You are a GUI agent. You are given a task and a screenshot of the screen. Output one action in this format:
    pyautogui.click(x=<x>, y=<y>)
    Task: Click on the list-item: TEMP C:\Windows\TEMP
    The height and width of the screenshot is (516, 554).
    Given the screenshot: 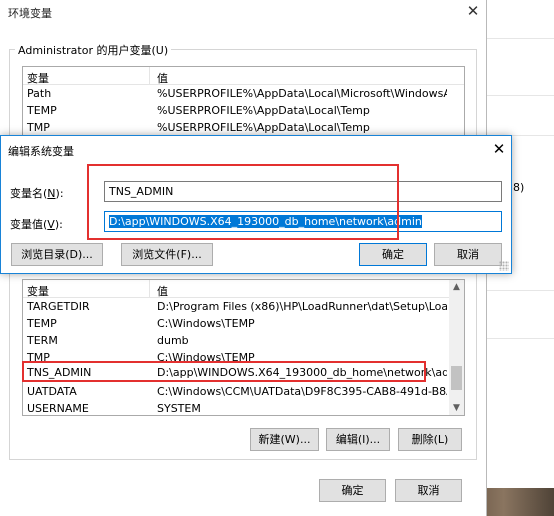 What is the action you would take?
    pyautogui.click(x=243, y=323)
    